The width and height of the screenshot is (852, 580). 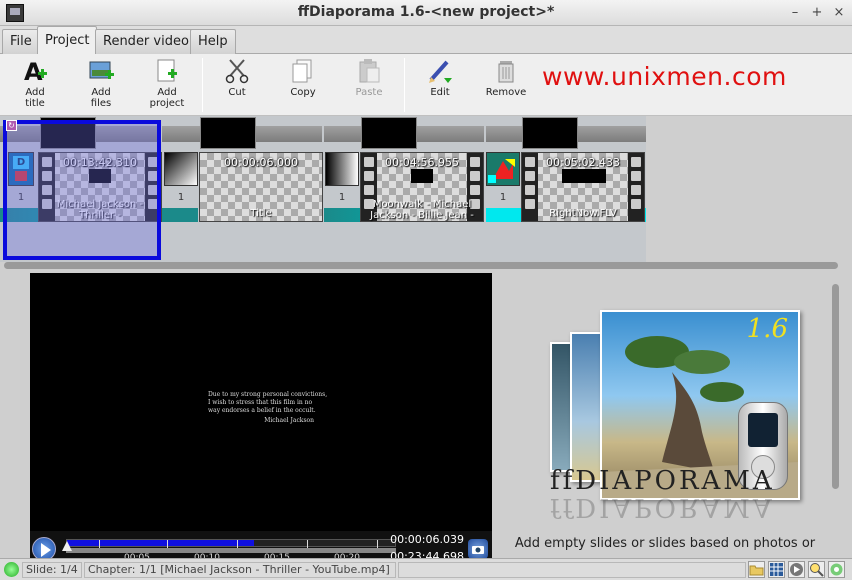 What do you see at coordinates (776, 569) in the screenshot?
I see `grid-view-icon` at bounding box center [776, 569].